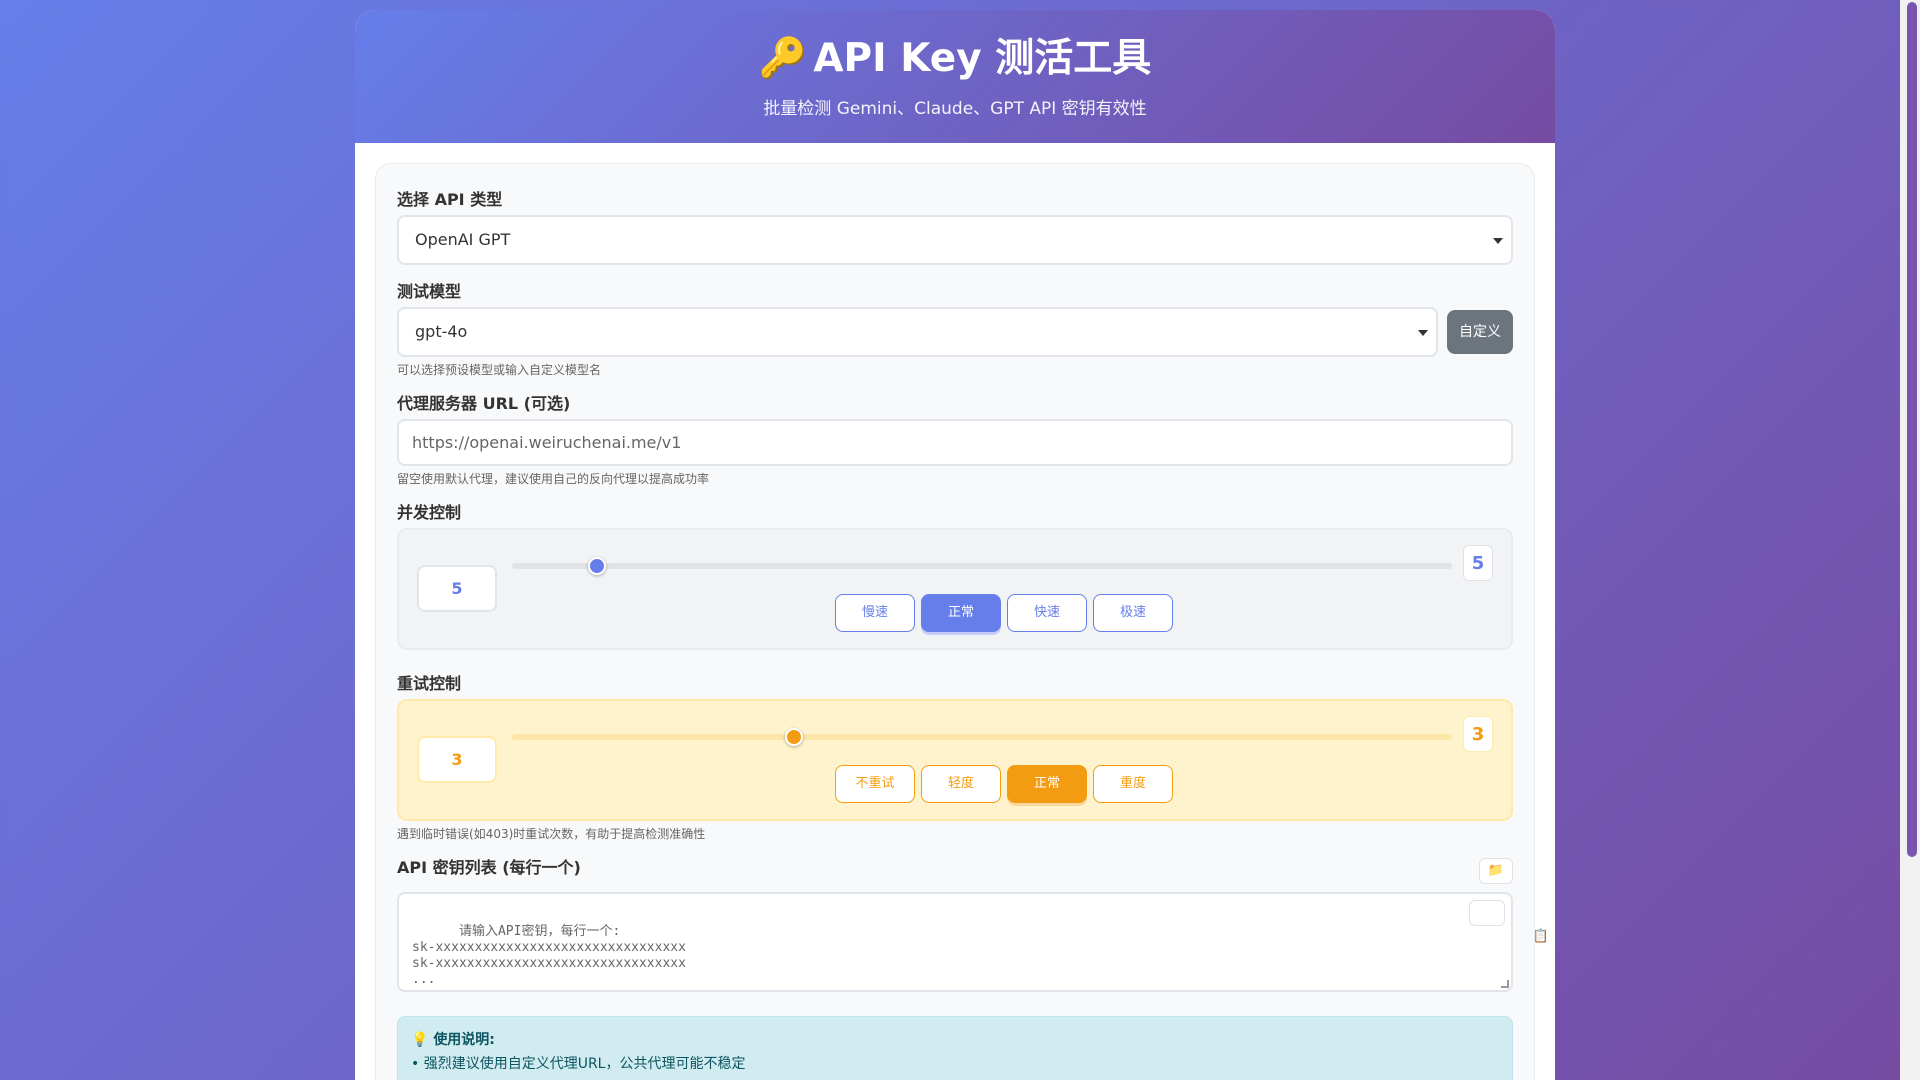 The height and width of the screenshot is (1080, 1920). Describe the element at coordinates (1047, 784) in the screenshot. I see `retry-preset-normal: 正常` at that location.